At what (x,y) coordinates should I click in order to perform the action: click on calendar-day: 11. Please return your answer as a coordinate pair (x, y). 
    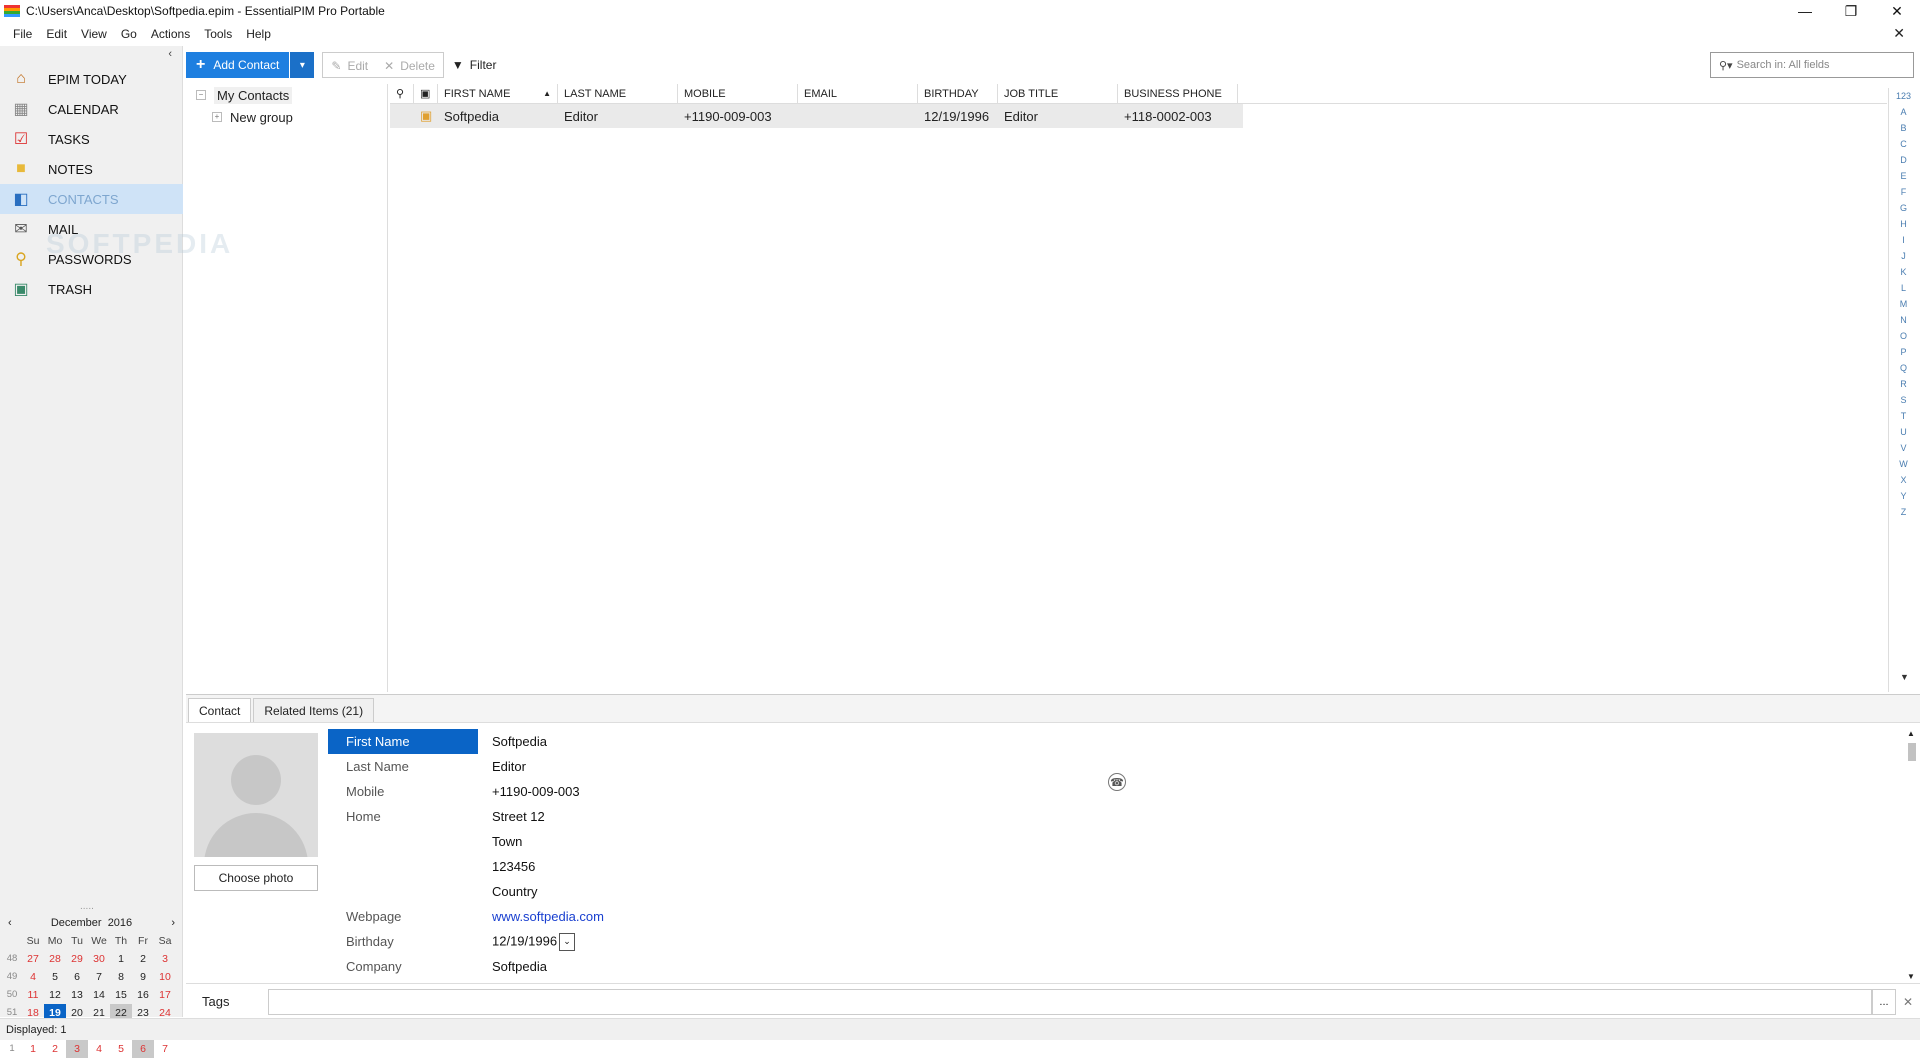
    Looking at the image, I should click on (33, 995).